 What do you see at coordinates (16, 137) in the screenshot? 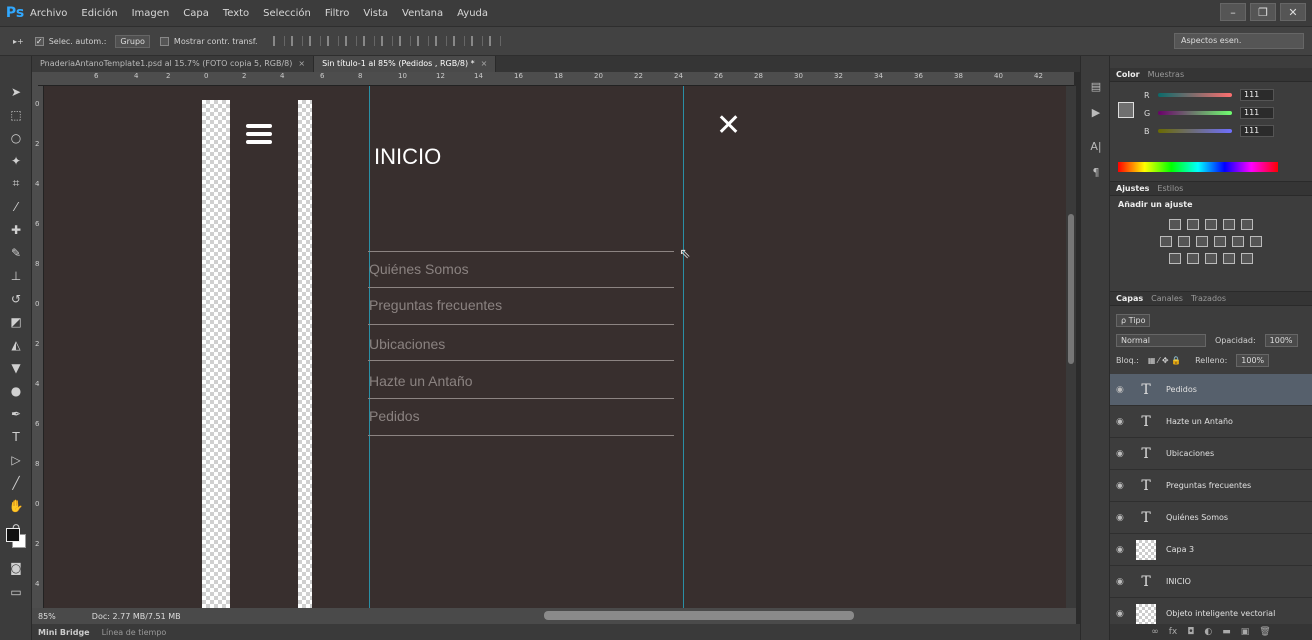
I see `lasso-tool-icon: ○` at bounding box center [16, 137].